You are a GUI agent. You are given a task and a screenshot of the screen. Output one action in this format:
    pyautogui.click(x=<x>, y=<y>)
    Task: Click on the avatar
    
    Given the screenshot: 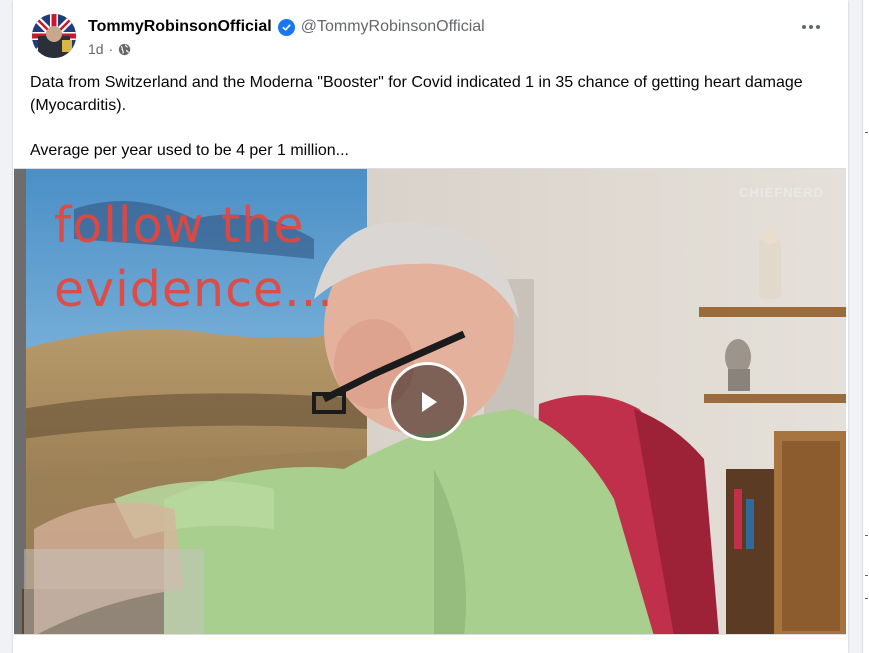 What is the action you would take?
    pyautogui.click(x=54, y=36)
    